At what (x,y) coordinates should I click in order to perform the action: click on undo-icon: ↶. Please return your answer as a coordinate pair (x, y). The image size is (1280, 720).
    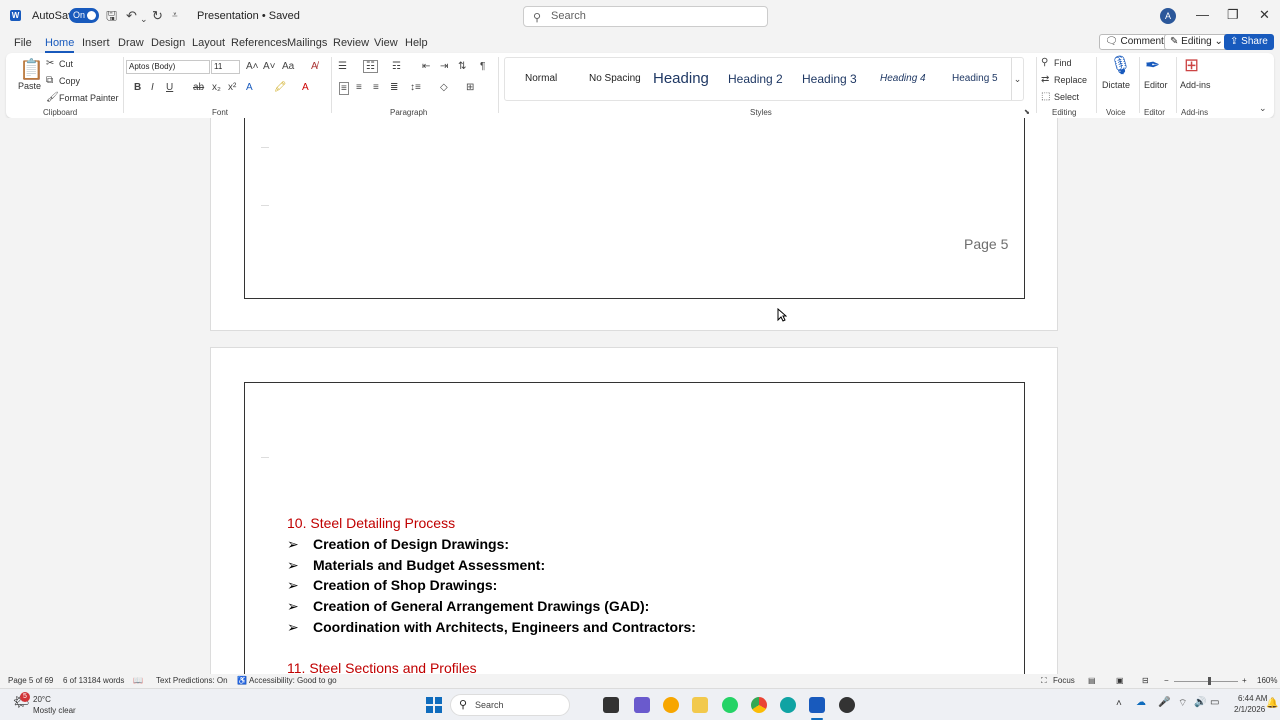
    Looking at the image, I should click on (131, 16).